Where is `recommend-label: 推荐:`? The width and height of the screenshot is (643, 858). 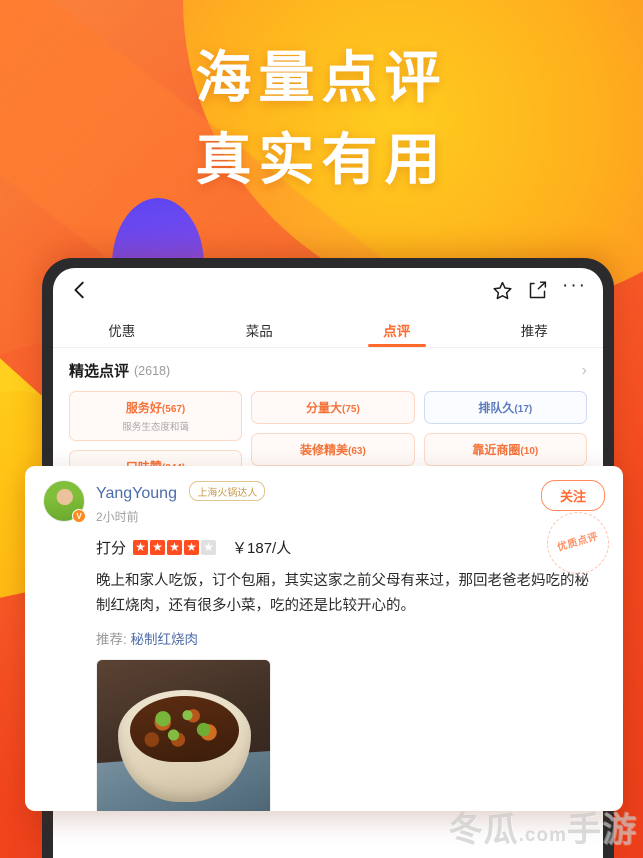
recommend-label: 推荐: is located at coordinates (111, 639).